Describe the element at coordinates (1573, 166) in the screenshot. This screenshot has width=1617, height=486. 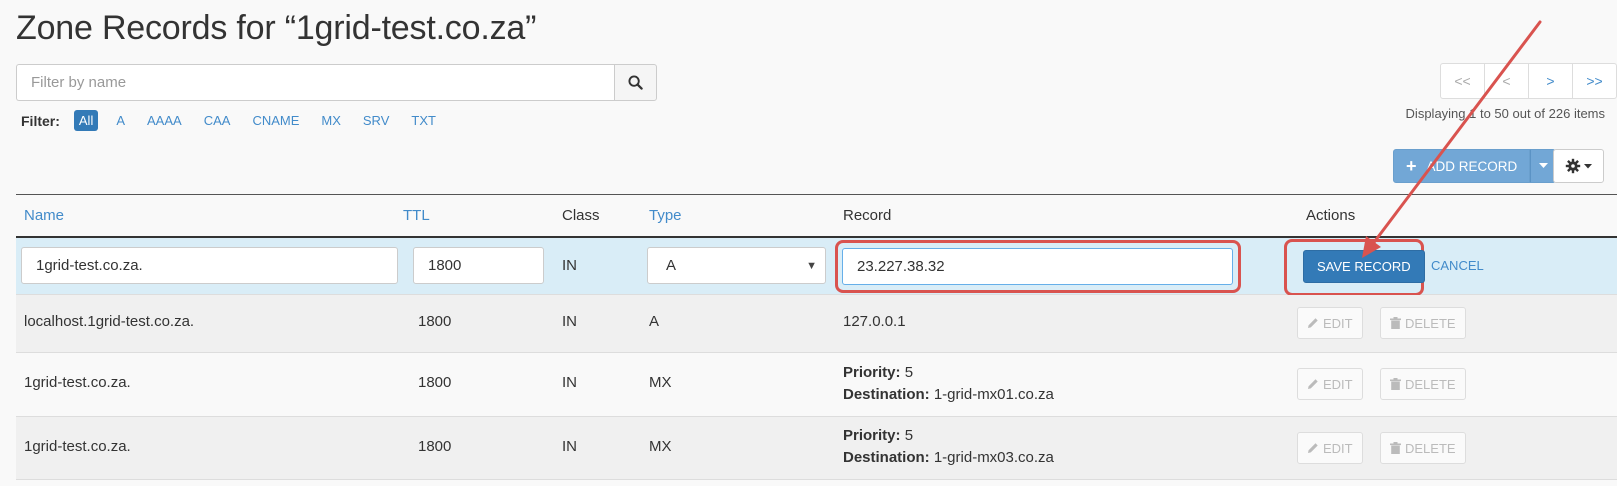
I see `gear-icon` at that location.